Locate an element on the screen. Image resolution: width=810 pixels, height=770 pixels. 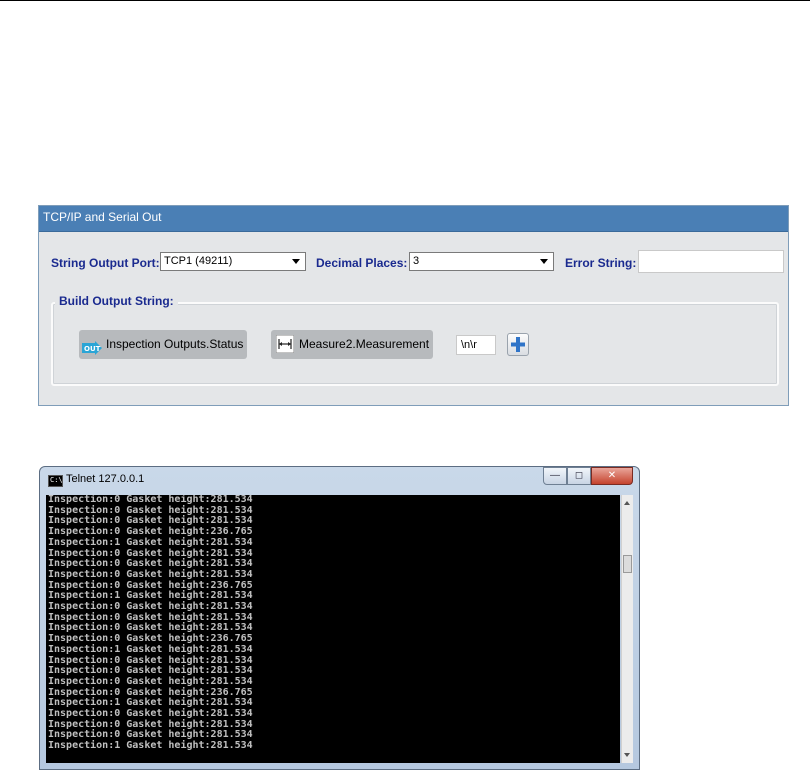
add-token-button is located at coordinates (518, 344).